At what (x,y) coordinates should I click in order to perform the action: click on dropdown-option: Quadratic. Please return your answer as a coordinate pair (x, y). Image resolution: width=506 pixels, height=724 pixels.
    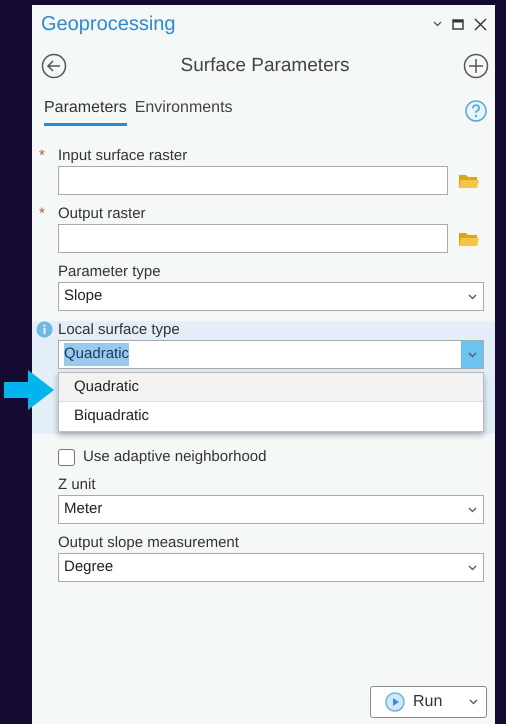
    Looking at the image, I should click on (271, 387).